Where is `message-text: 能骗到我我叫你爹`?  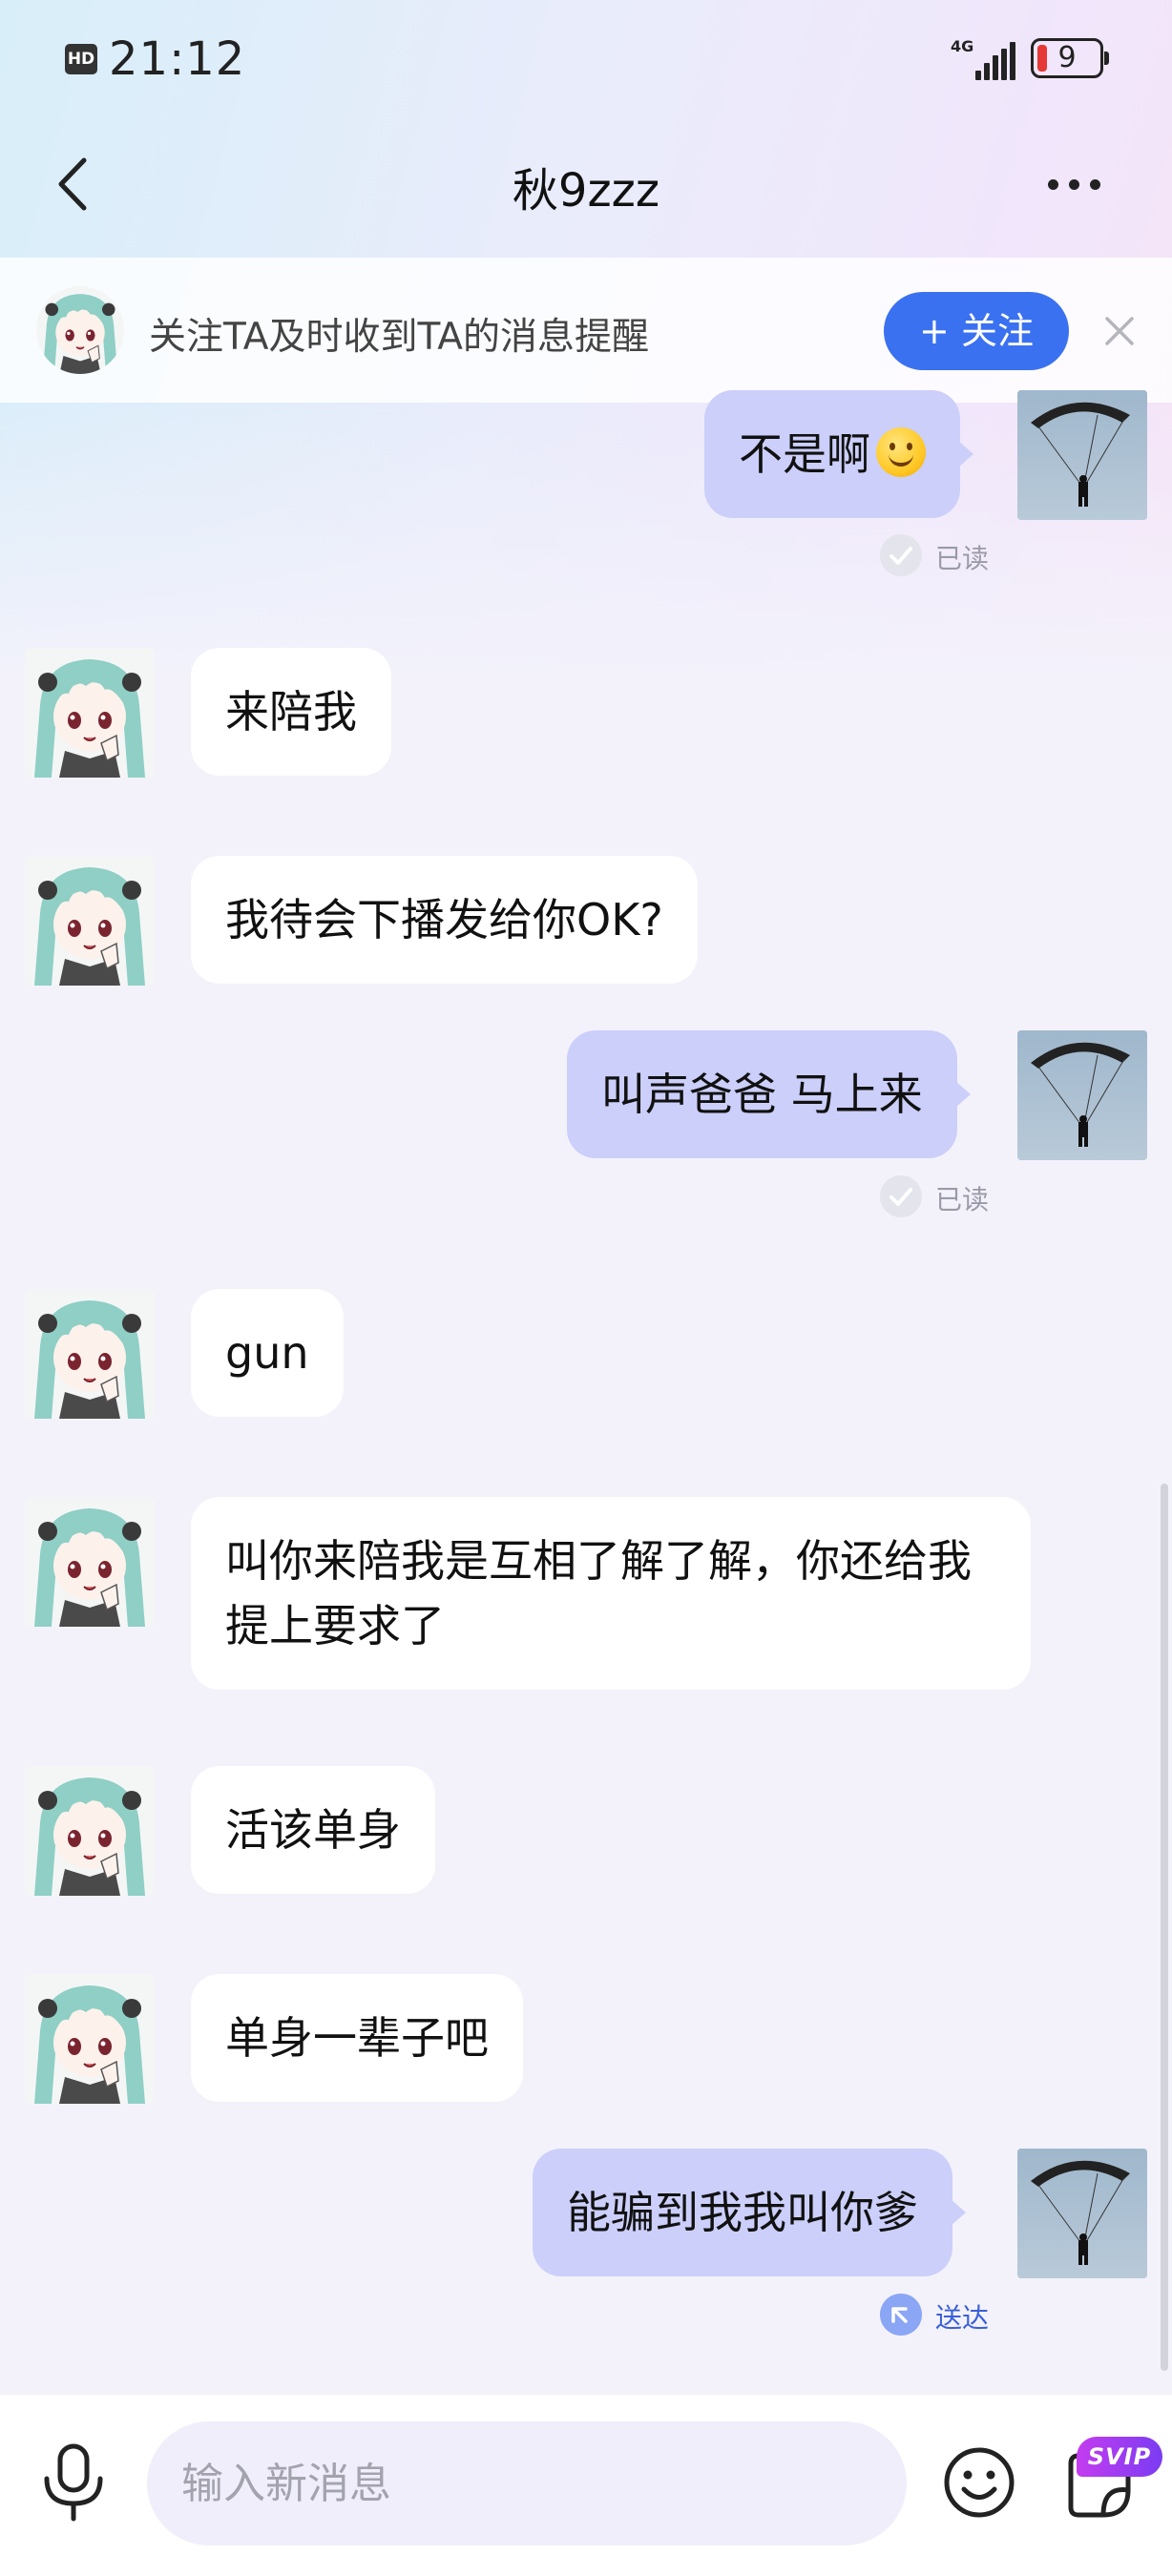
message-text: 能骗到我我叫你爹 is located at coordinates (742, 2212).